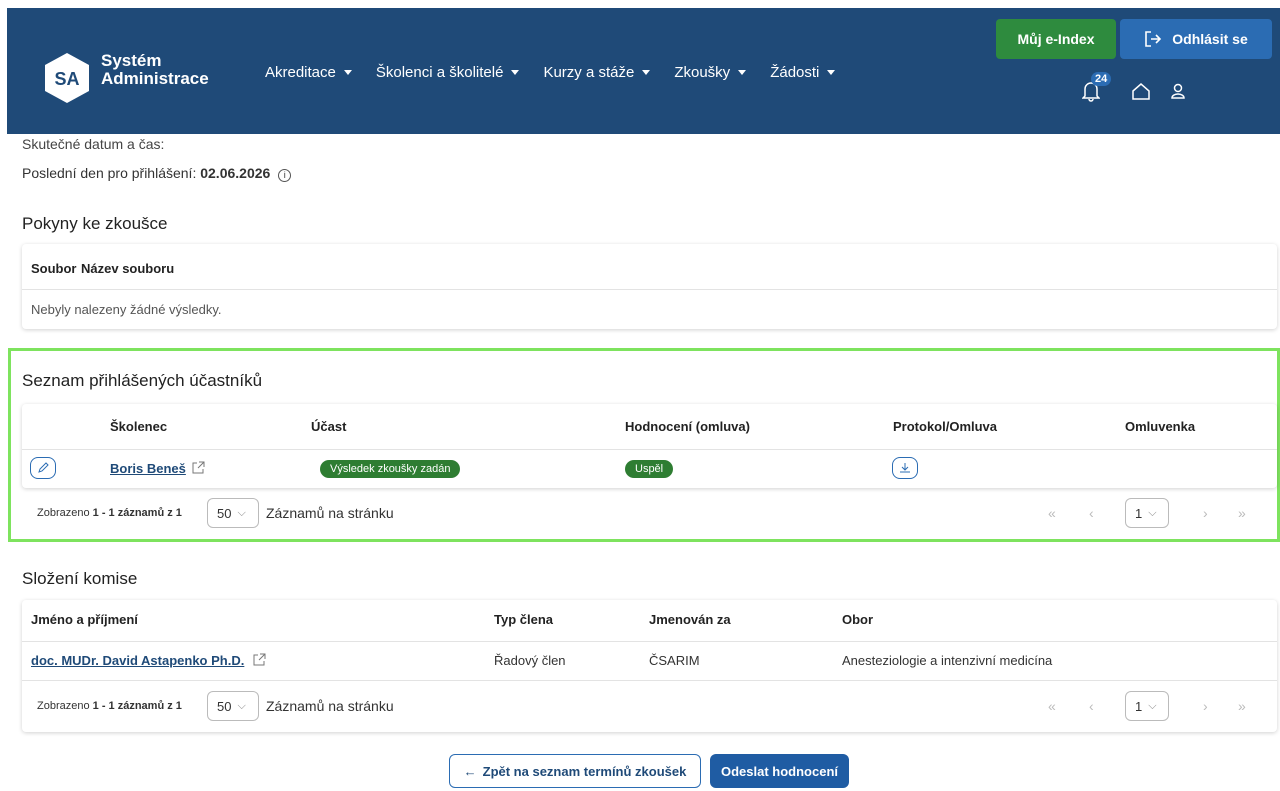  Describe the element at coordinates (945, 426) in the screenshot. I see `col-protokol: Protokol/Omluva` at that location.